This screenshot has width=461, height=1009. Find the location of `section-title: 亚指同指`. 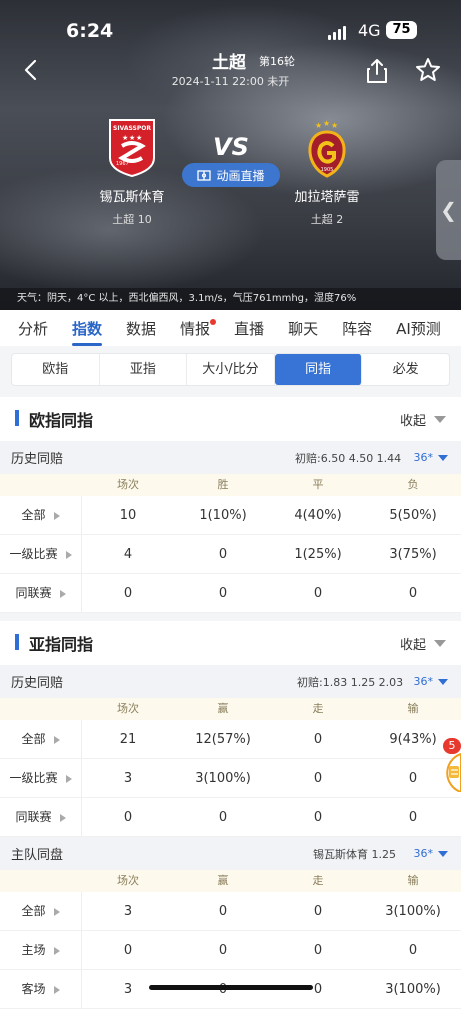

section-title: 亚指同指 is located at coordinates (61, 644).